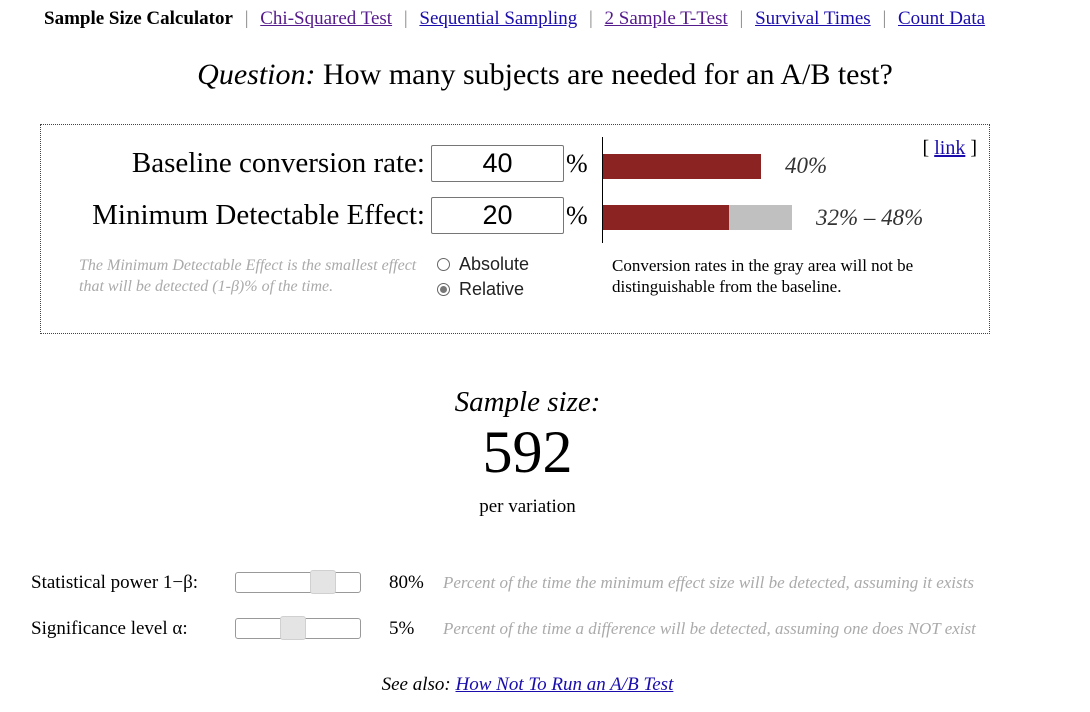 This screenshot has height=712, width=1090. What do you see at coordinates (326, 18) in the screenshot?
I see `nav-link-chi-squared: Chi-Squared Test` at bounding box center [326, 18].